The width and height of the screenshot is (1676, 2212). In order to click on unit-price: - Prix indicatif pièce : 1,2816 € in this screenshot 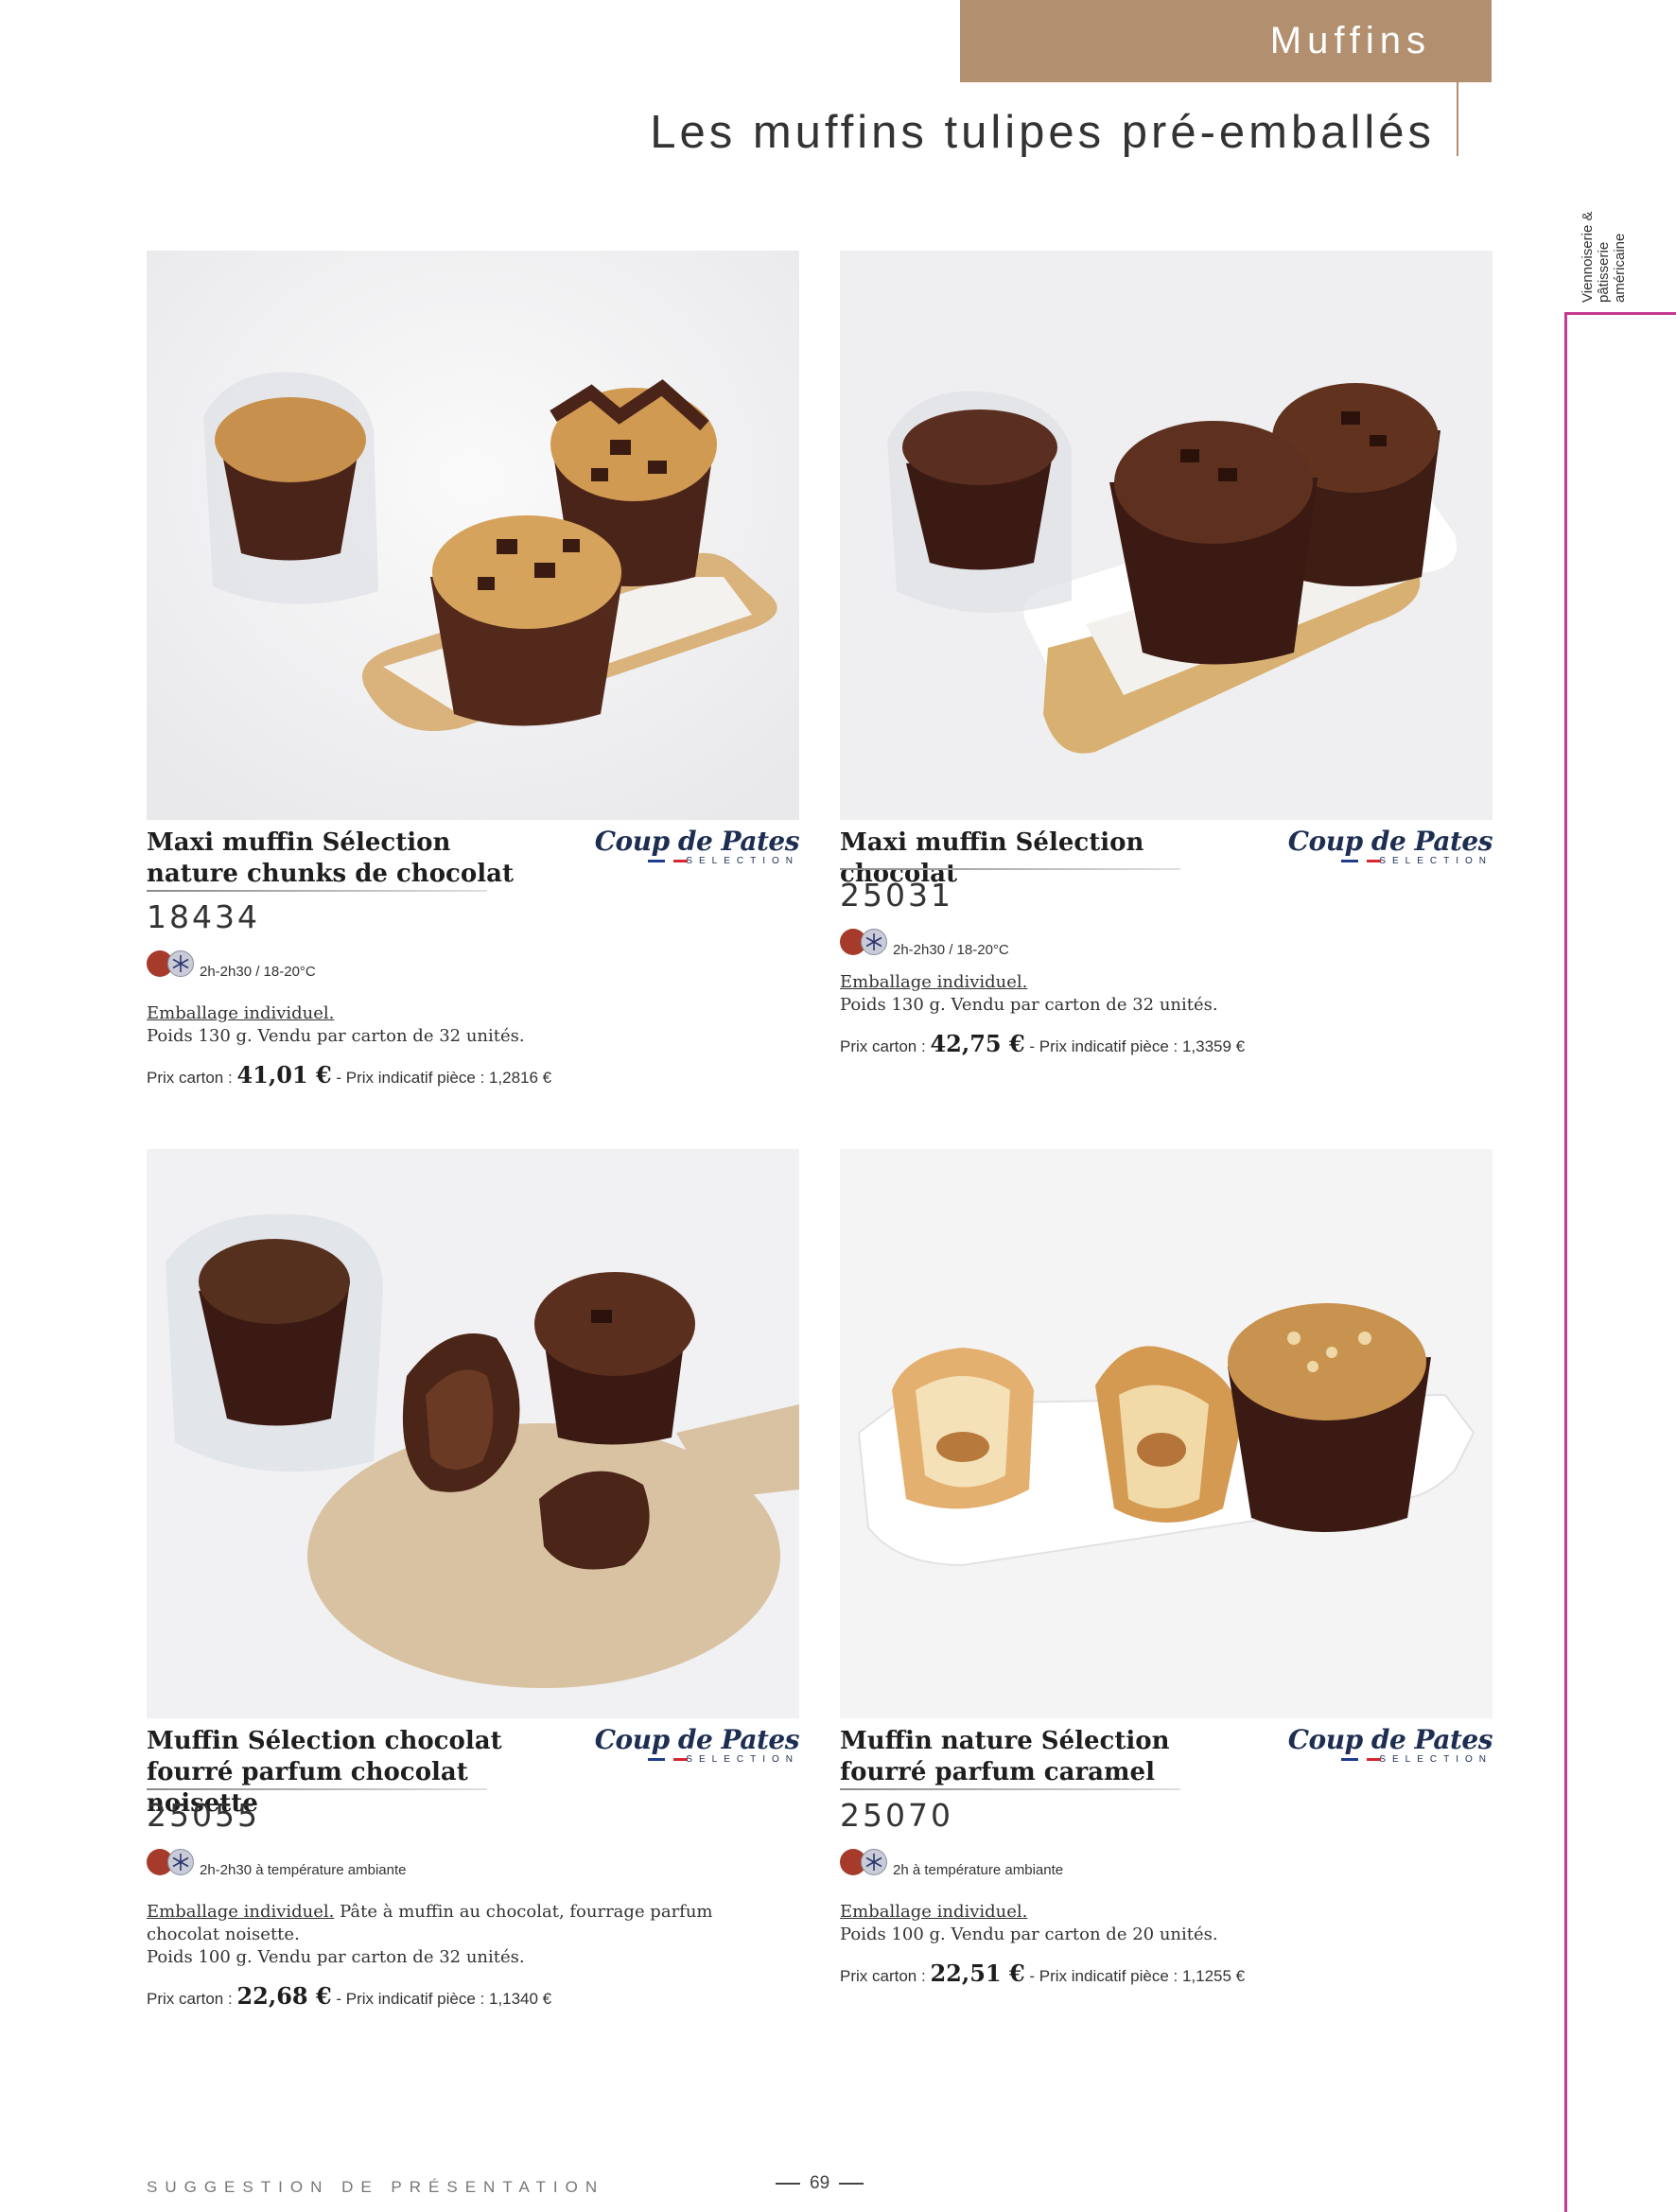, I will do `click(444, 1078)`.